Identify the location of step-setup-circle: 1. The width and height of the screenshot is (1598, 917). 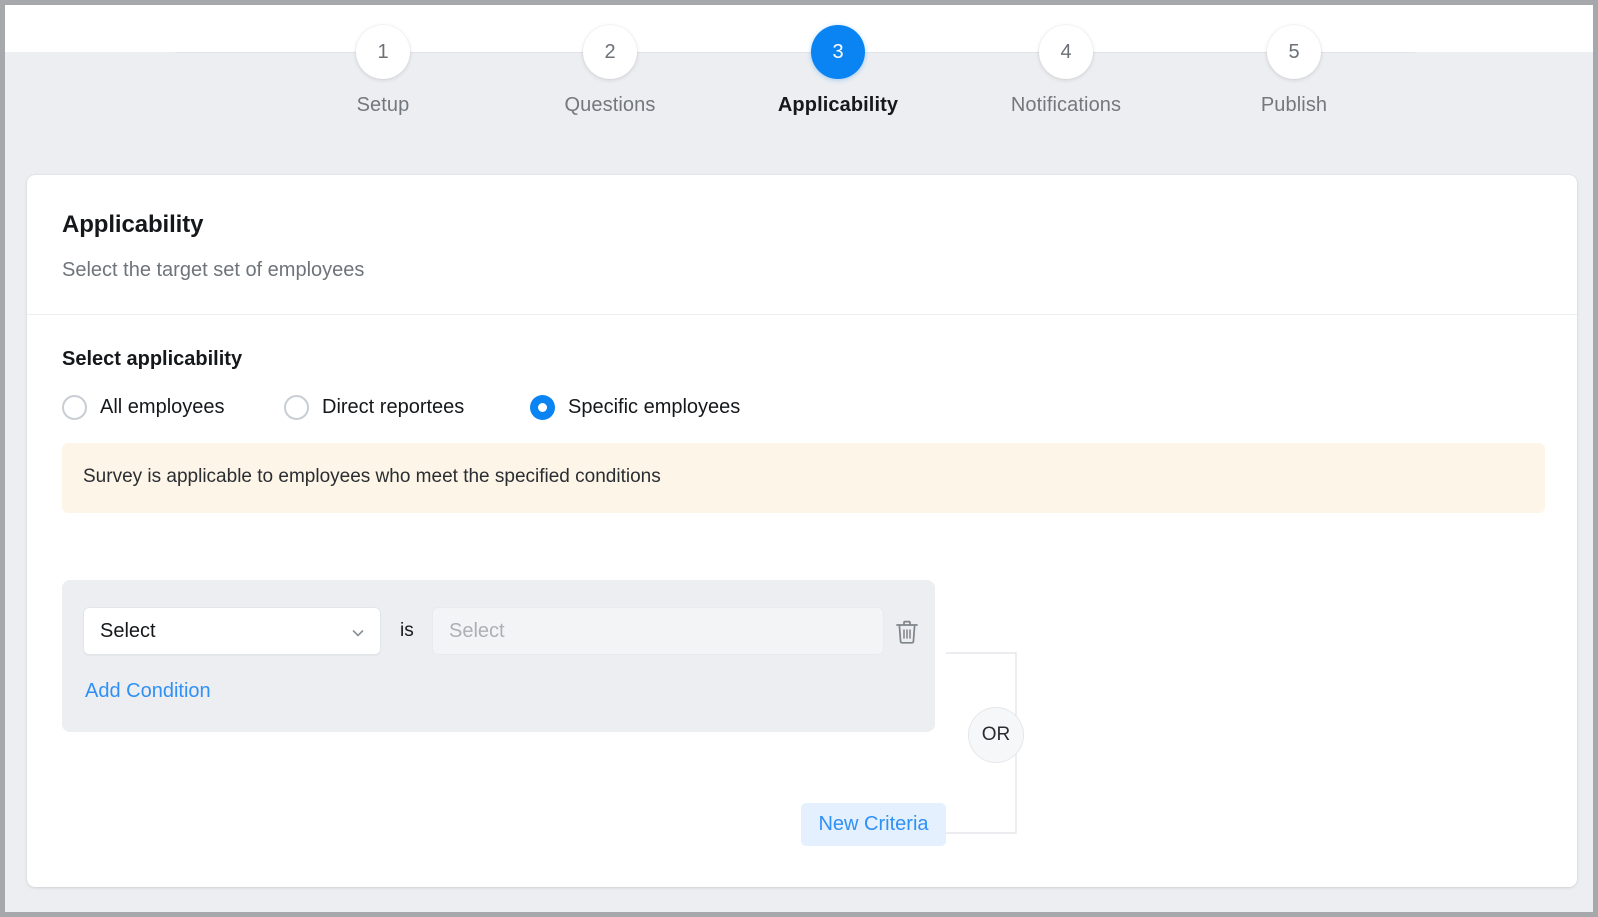
(383, 52).